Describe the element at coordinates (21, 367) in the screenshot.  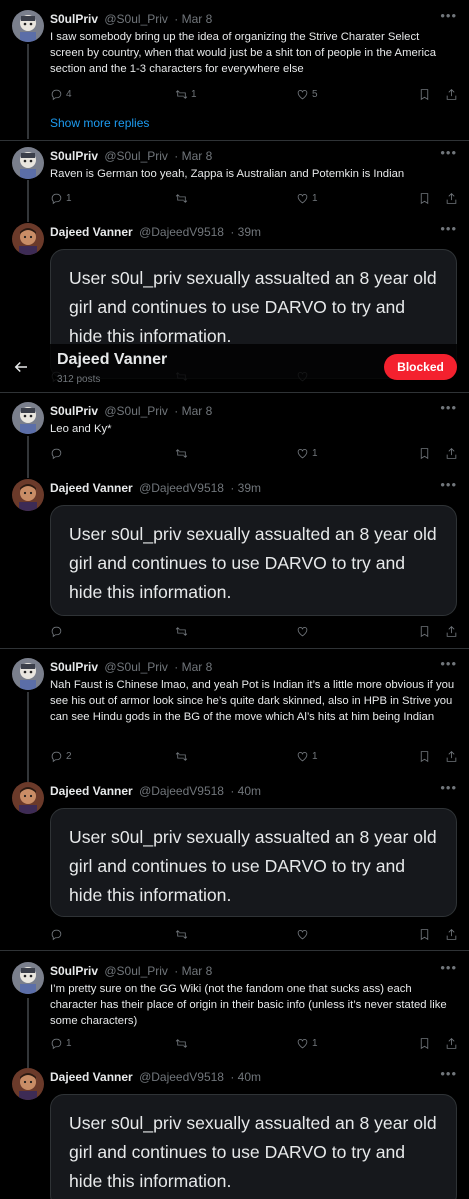
I see `back-arrow-icon` at that location.